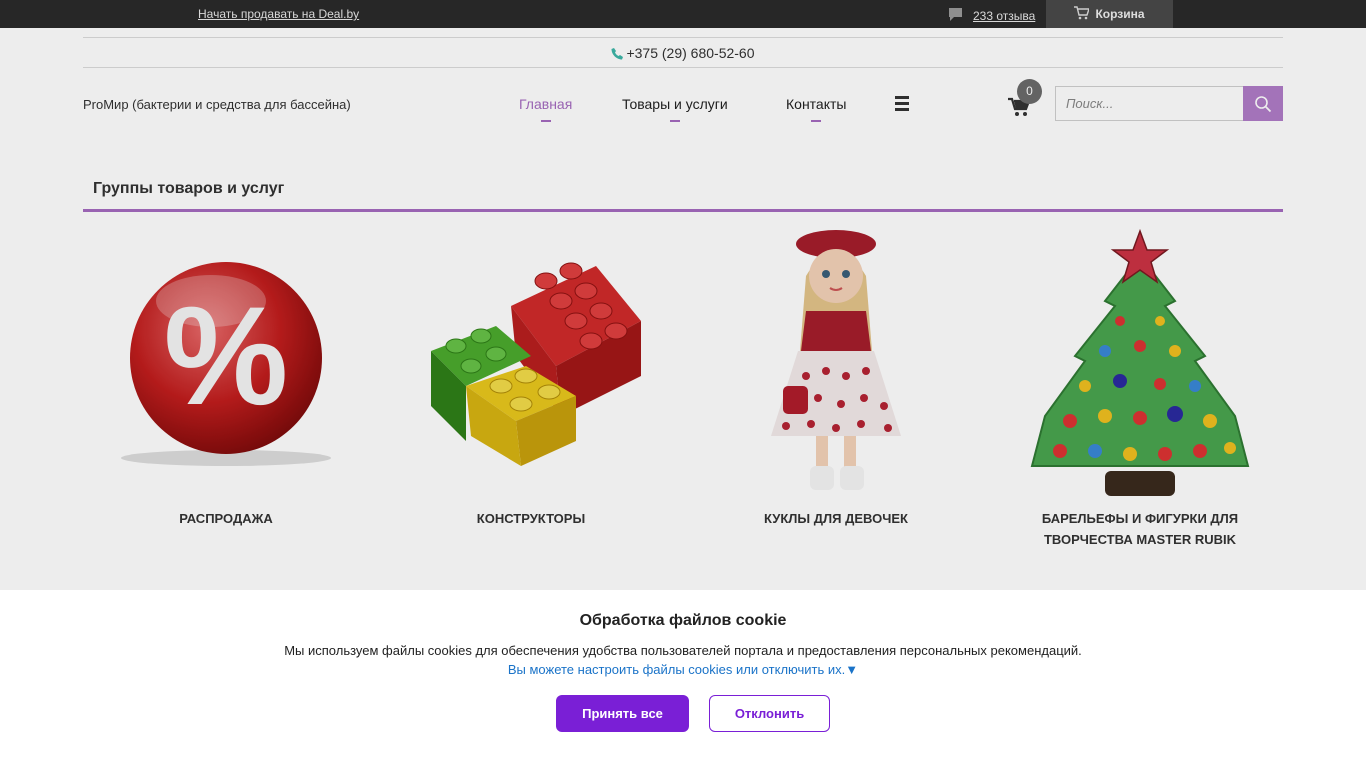  Describe the element at coordinates (1004, 16) in the screenshot. I see `reviews-count: 233 отзыва` at that location.